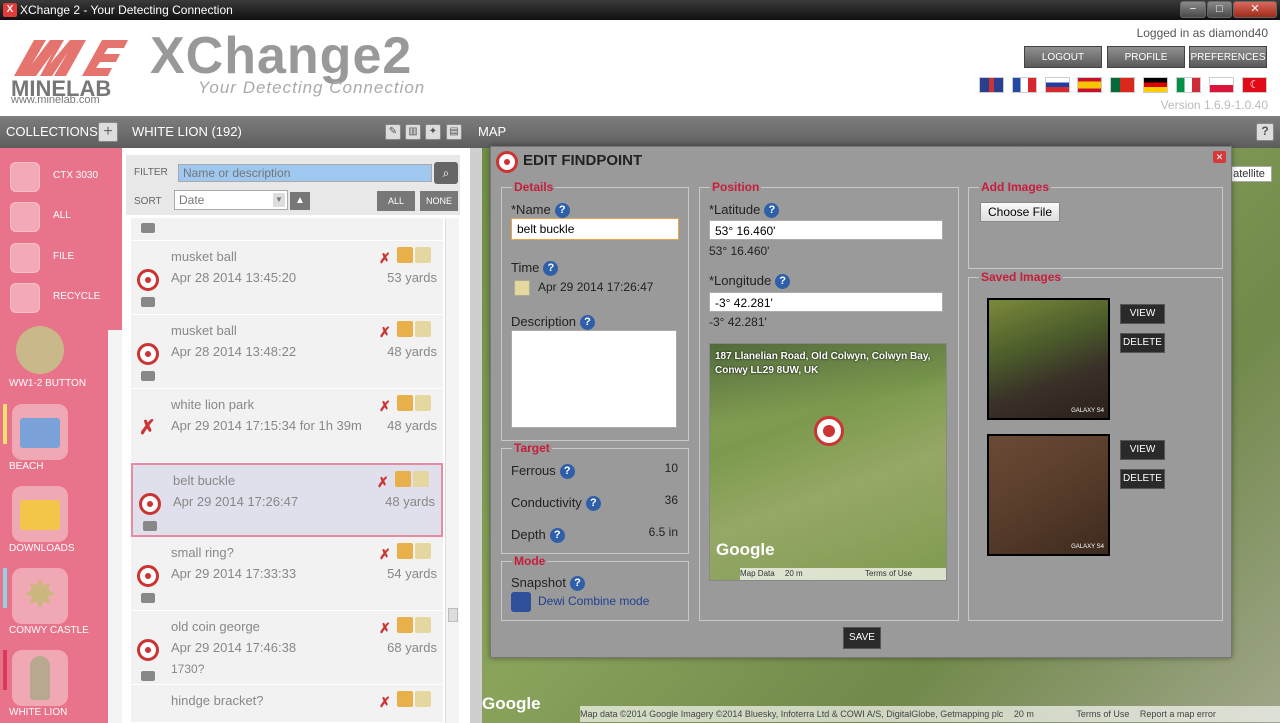 This screenshot has height=723, width=1280. I want to click on flag-spain-icon, so click(1089, 85).